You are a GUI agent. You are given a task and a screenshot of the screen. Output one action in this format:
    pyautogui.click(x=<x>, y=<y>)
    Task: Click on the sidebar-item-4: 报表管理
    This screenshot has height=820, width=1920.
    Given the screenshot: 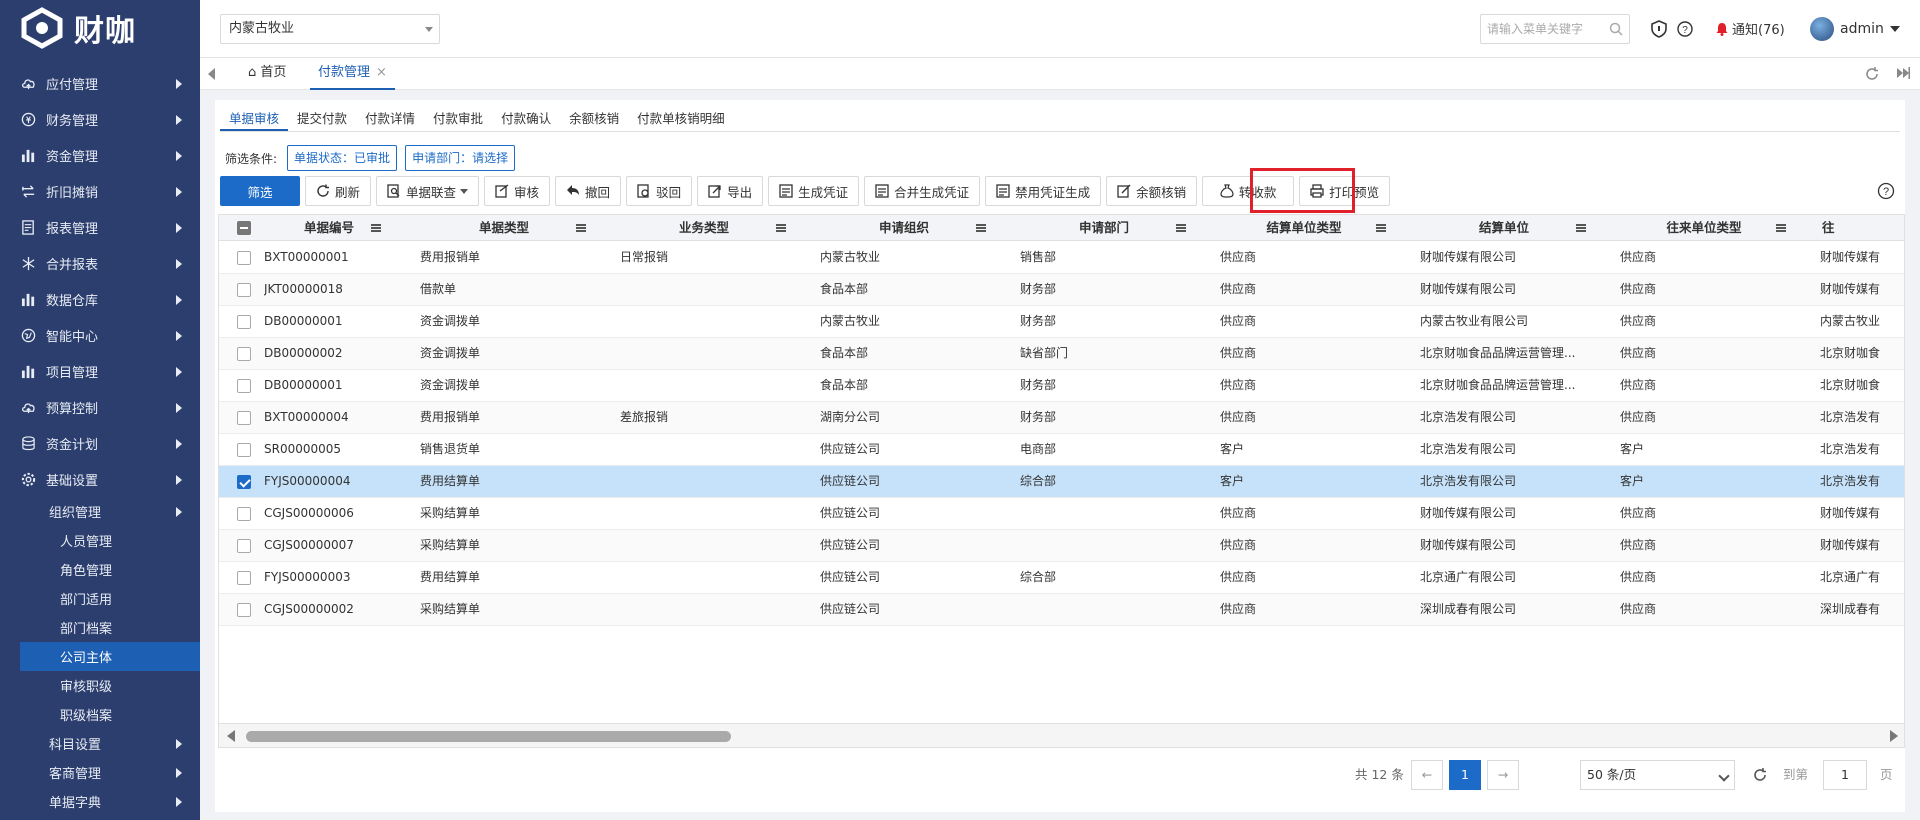 What is the action you would take?
    pyautogui.click(x=100, y=227)
    